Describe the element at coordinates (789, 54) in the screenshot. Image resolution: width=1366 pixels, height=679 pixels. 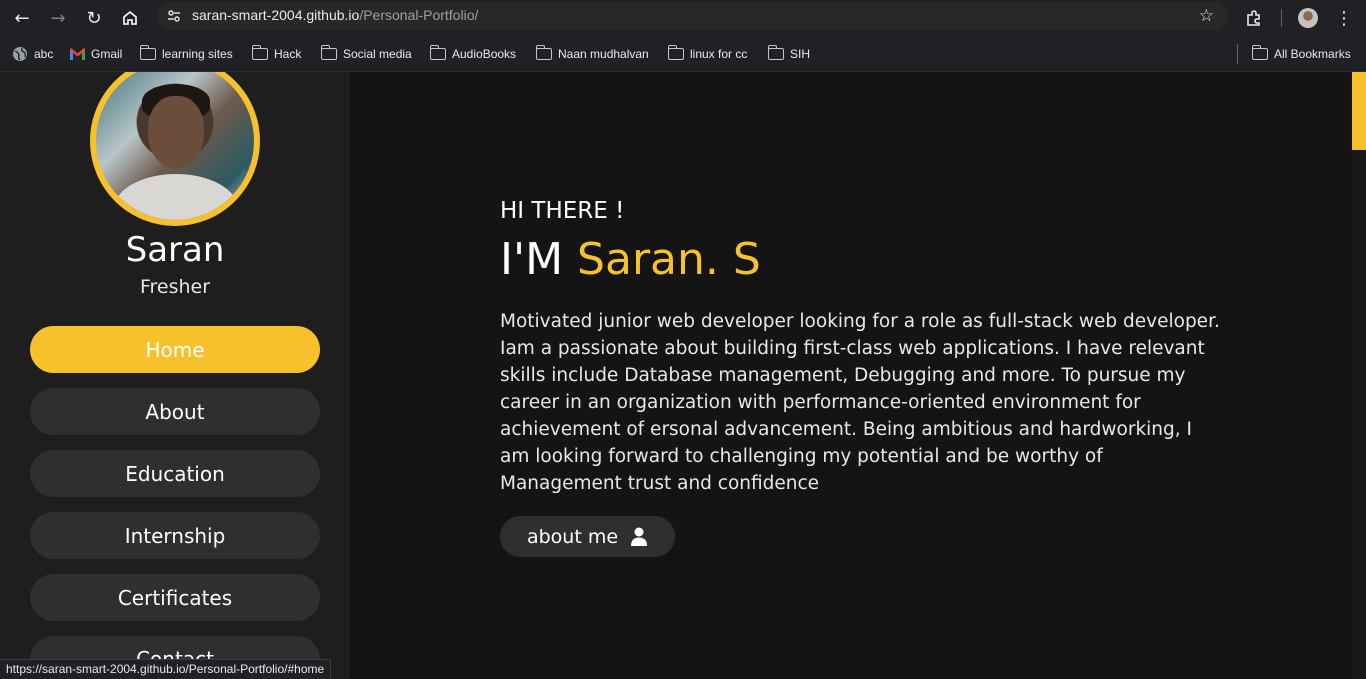
I see `bookmark-sih: SIH` at that location.